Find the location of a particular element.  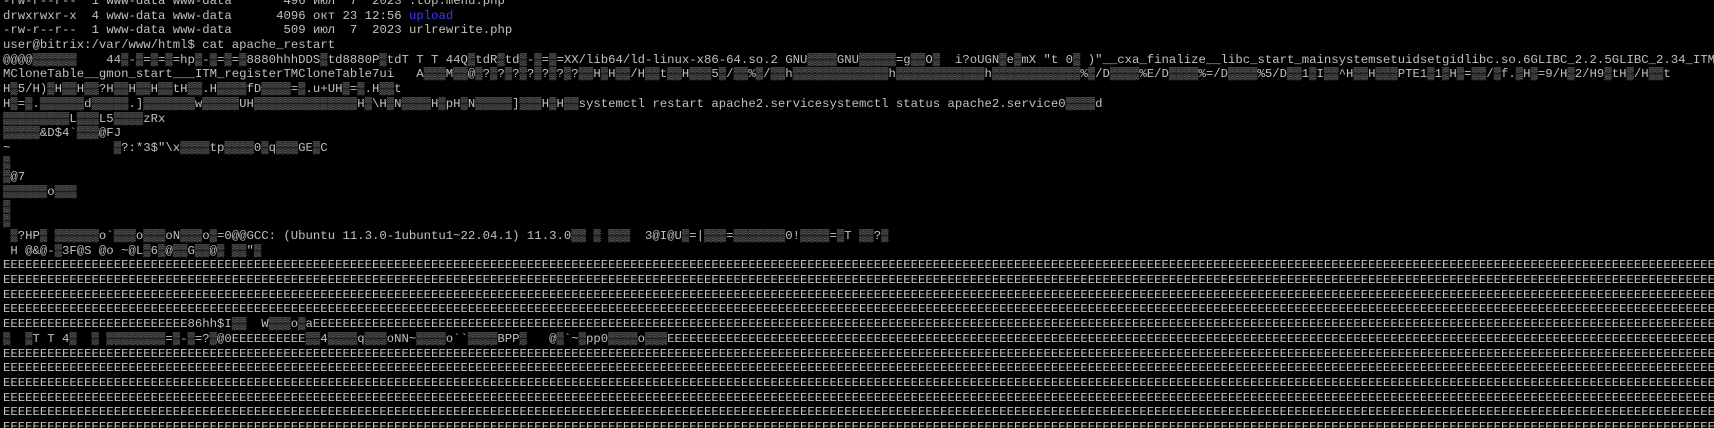

binary-output-line: ▒▒▒▒▒▒▒▒▒L▒▒▒L5▒▒▒▒zRx is located at coordinates (84, 118).